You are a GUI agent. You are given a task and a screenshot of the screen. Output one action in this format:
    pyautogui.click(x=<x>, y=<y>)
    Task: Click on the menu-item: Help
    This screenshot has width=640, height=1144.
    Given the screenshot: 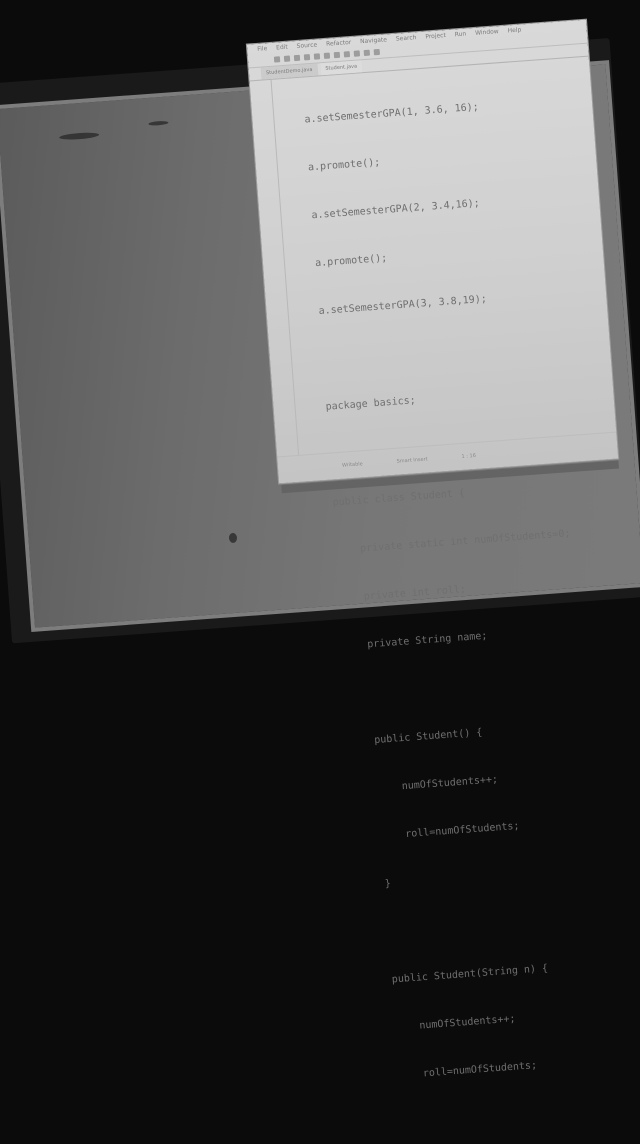 What is the action you would take?
    pyautogui.click(x=514, y=30)
    